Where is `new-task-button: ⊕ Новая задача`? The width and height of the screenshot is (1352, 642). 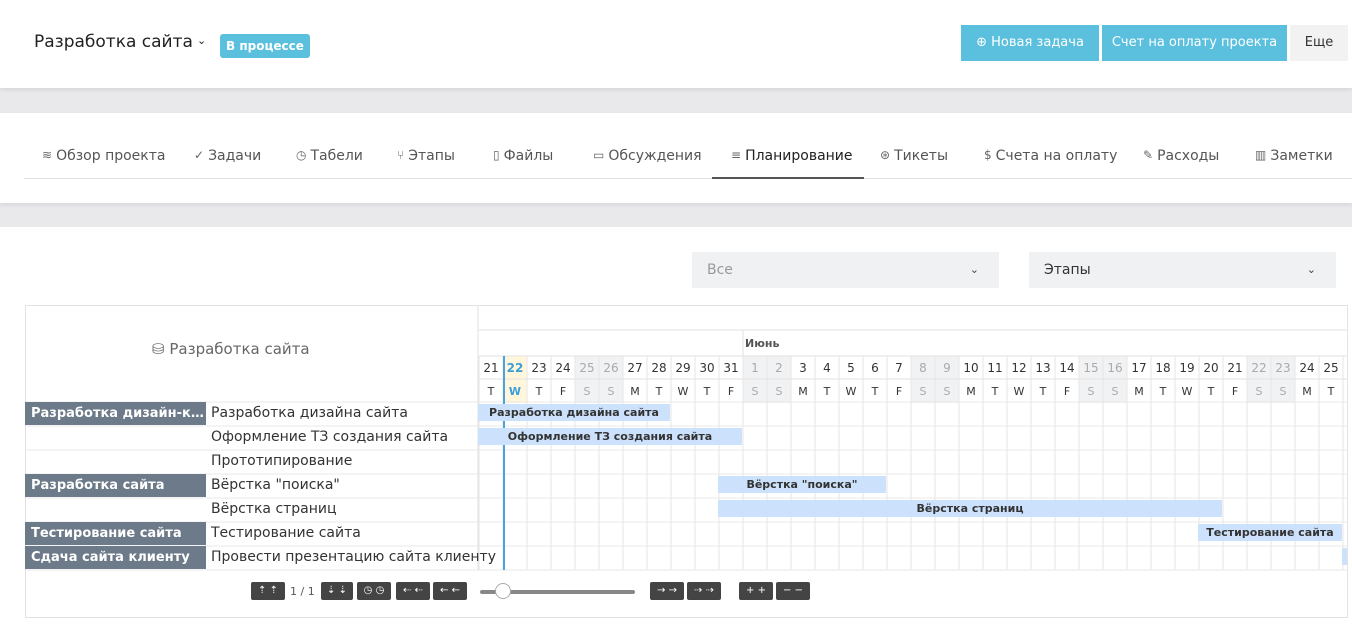
new-task-button: ⊕ Новая задача is located at coordinates (1030, 43).